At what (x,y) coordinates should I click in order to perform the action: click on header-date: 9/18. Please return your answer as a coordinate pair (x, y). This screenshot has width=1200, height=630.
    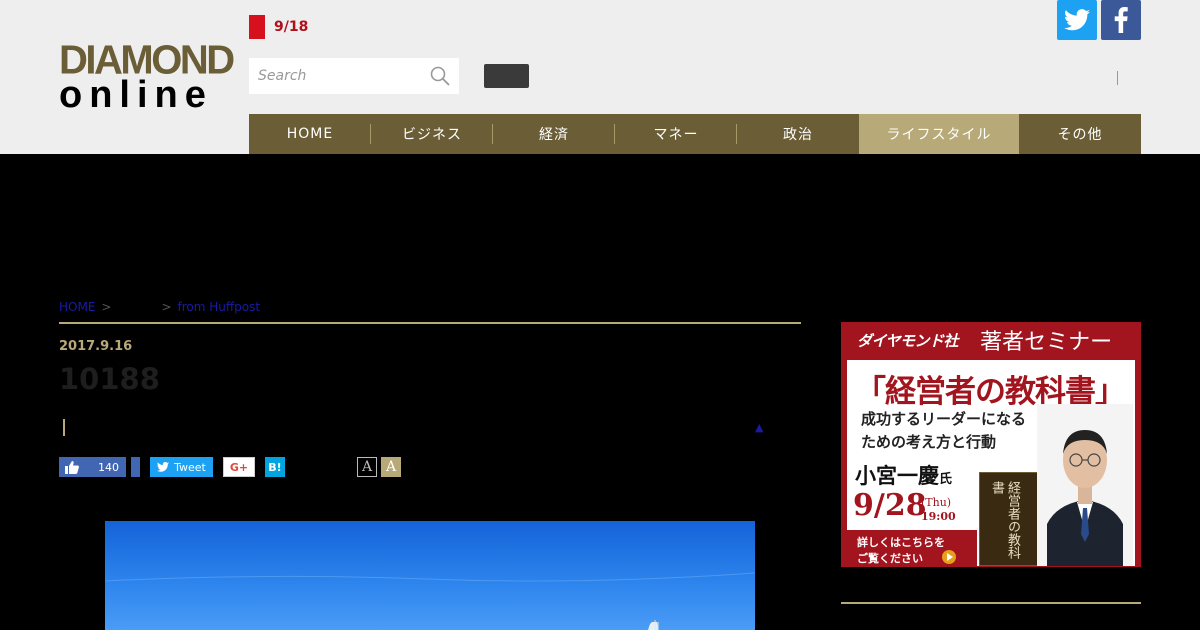
    Looking at the image, I should click on (278, 27).